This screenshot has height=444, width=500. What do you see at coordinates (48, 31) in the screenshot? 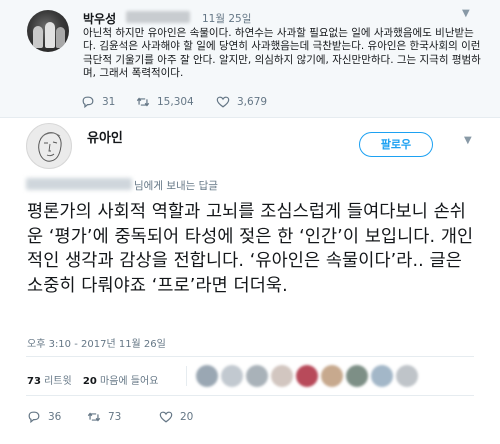
I see `parent-avatar` at bounding box center [48, 31].